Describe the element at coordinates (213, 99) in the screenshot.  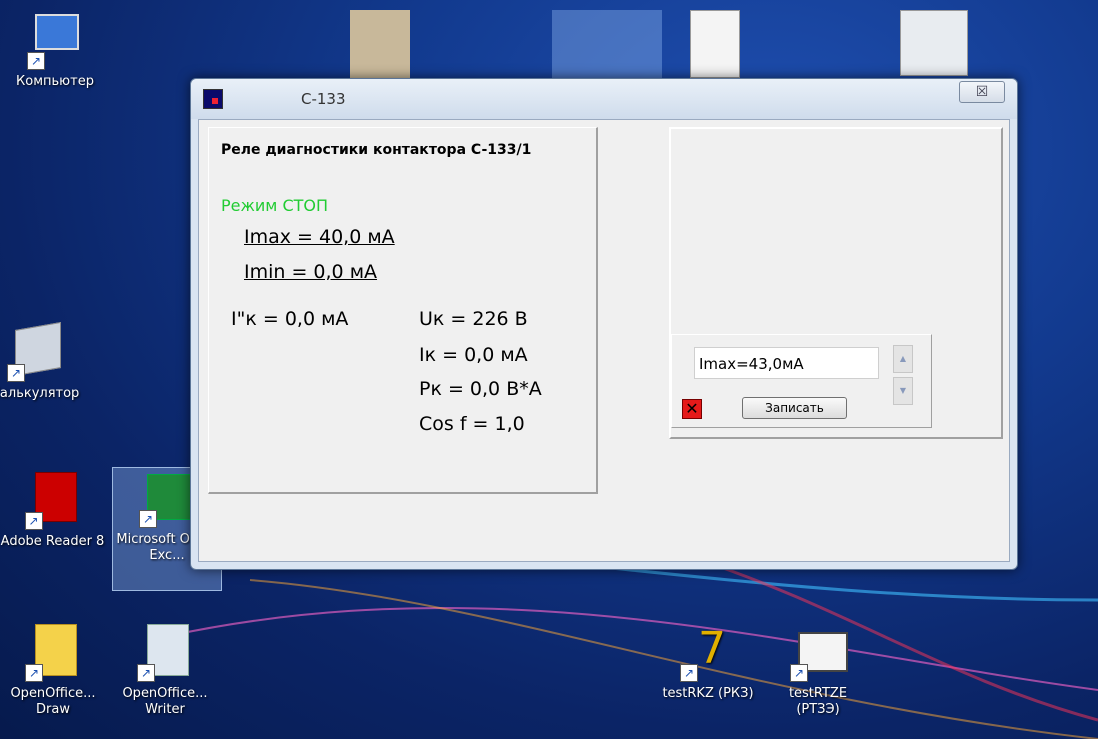
I see `app-icon` at that location.